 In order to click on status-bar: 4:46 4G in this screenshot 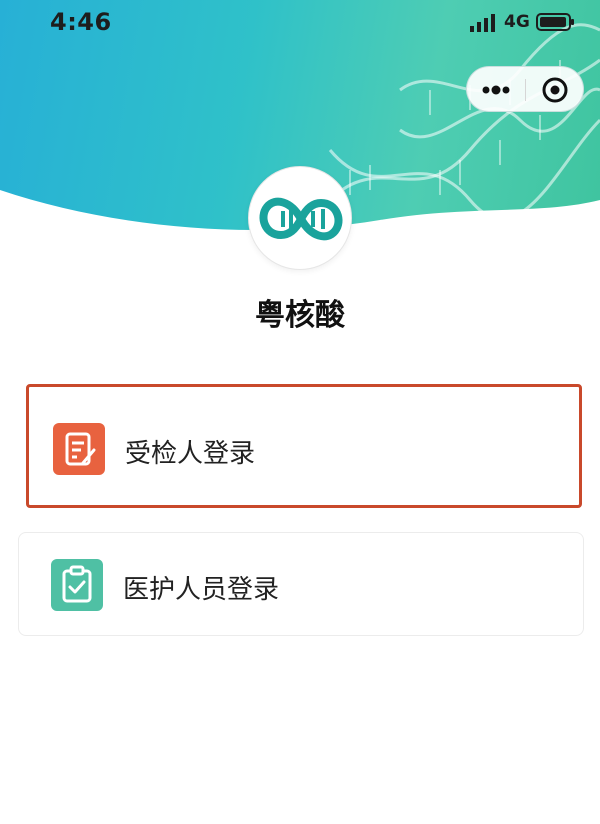, I will do `click(300, 22)`.